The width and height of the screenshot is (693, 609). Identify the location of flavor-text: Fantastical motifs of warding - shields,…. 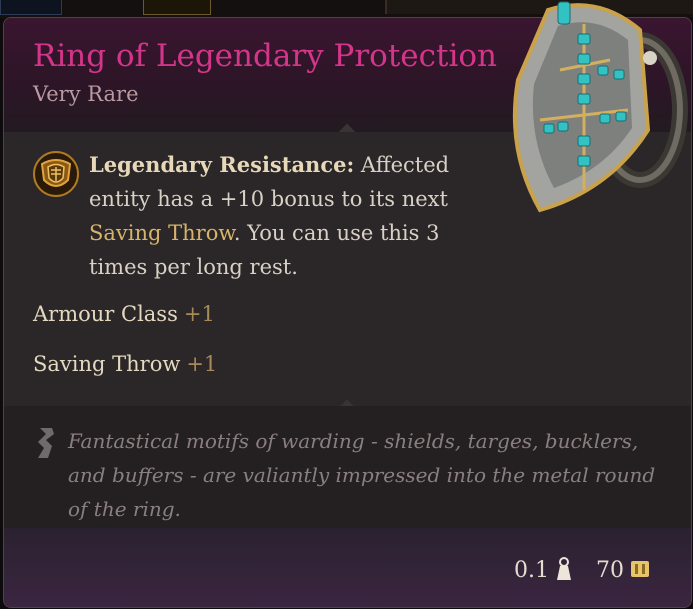
(362, 475).